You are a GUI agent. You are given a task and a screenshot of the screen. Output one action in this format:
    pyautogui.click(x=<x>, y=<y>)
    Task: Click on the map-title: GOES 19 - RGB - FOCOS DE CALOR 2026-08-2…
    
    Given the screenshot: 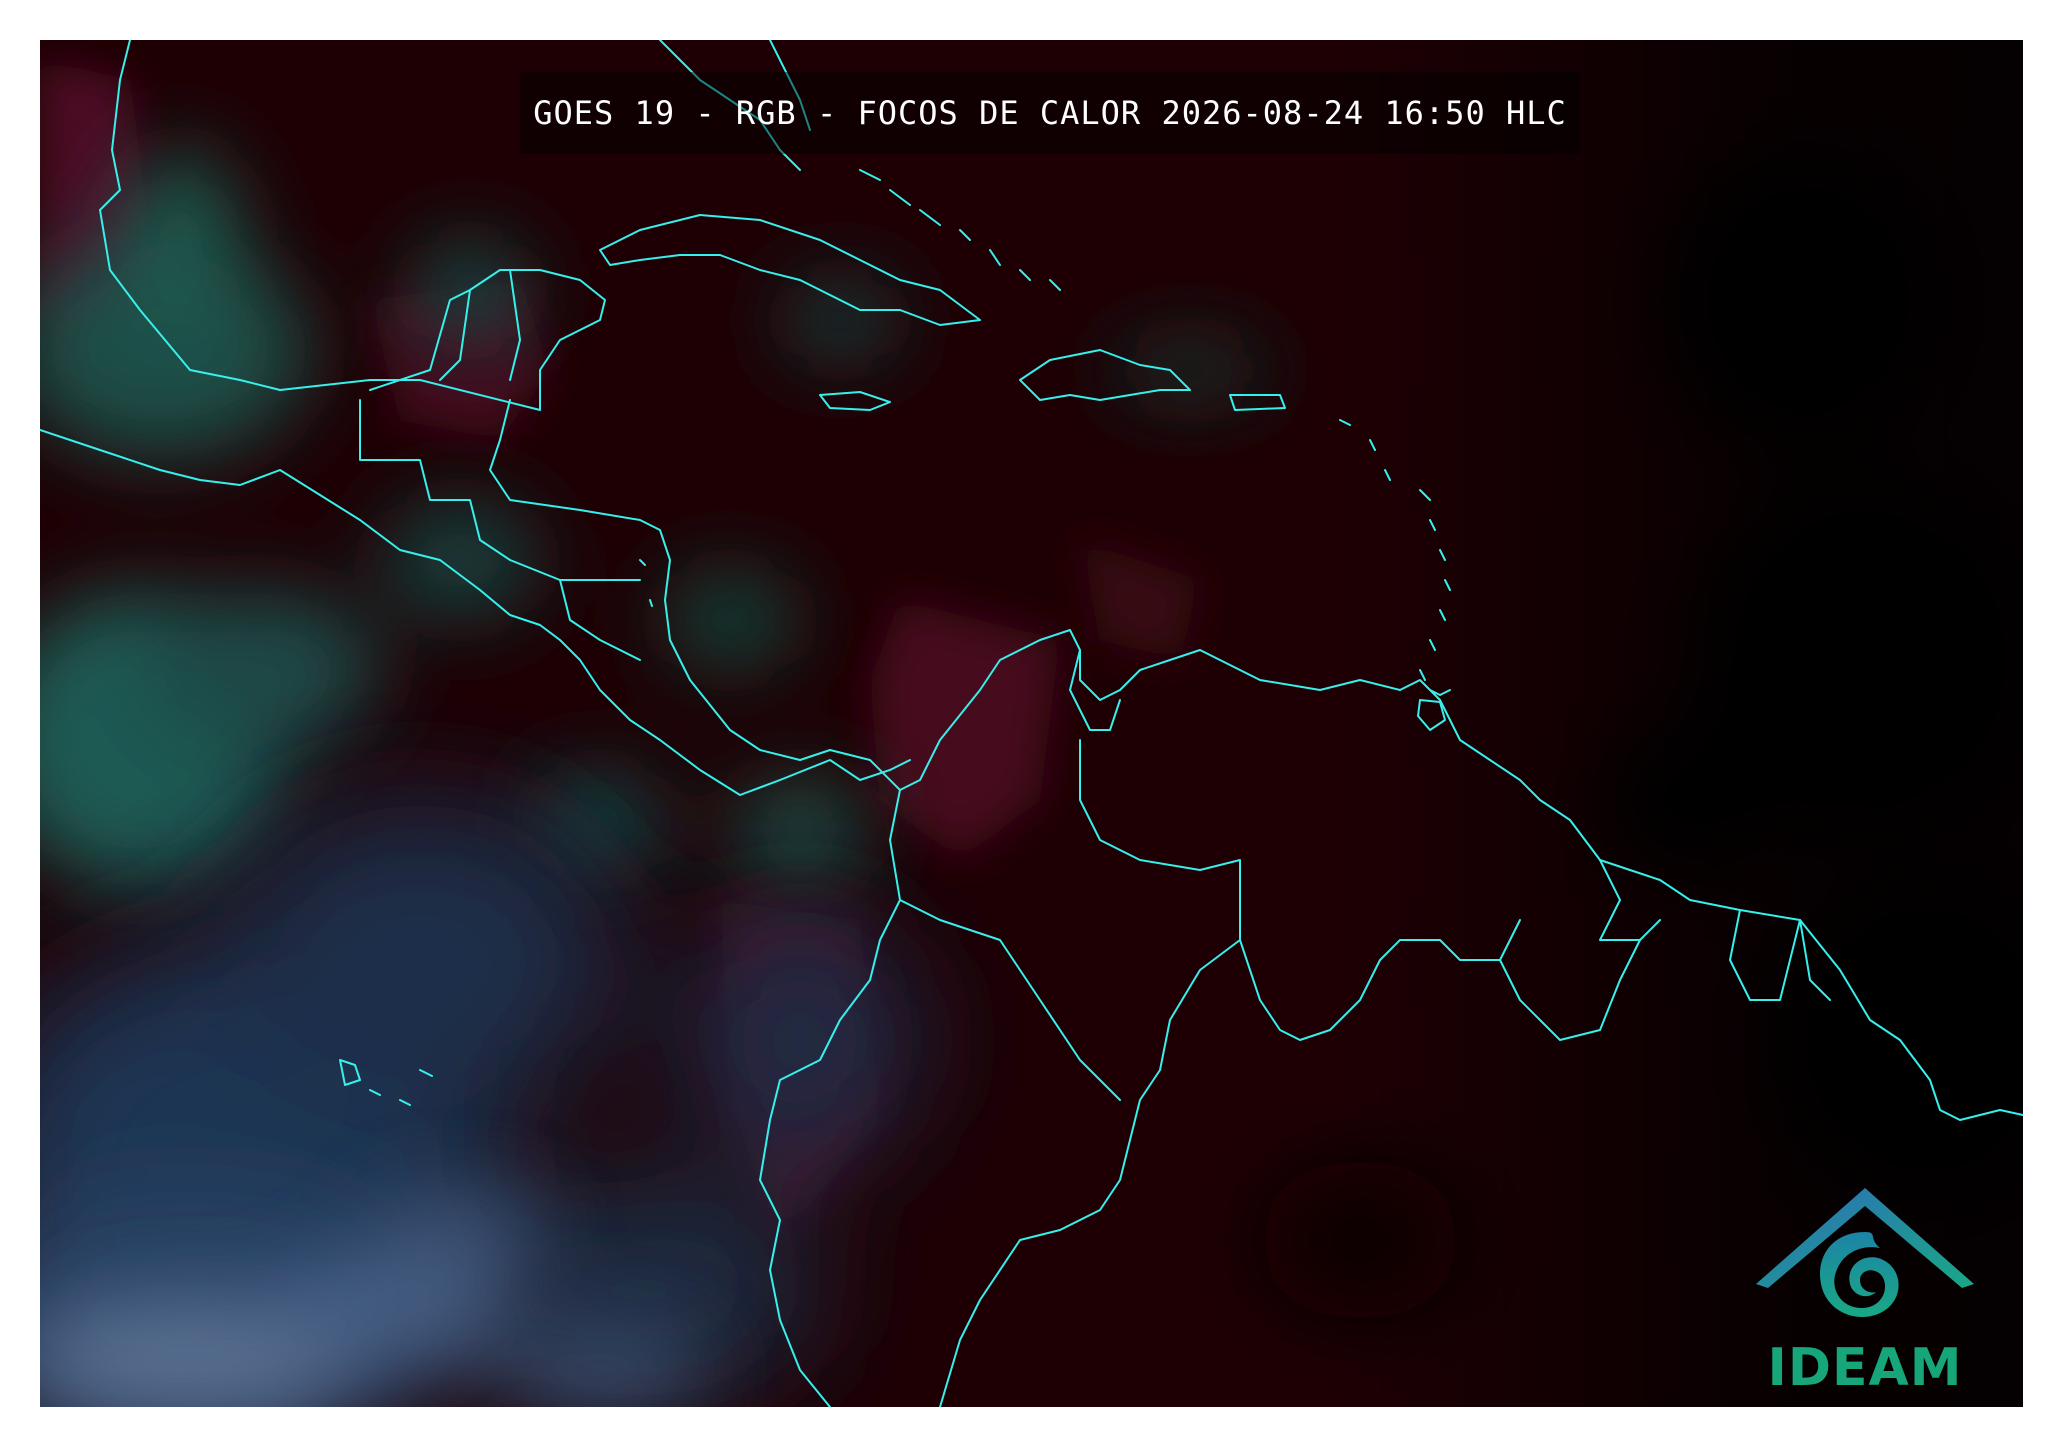 What is the action you would take?
    pyautogui.click(x=1050, y=113)
    